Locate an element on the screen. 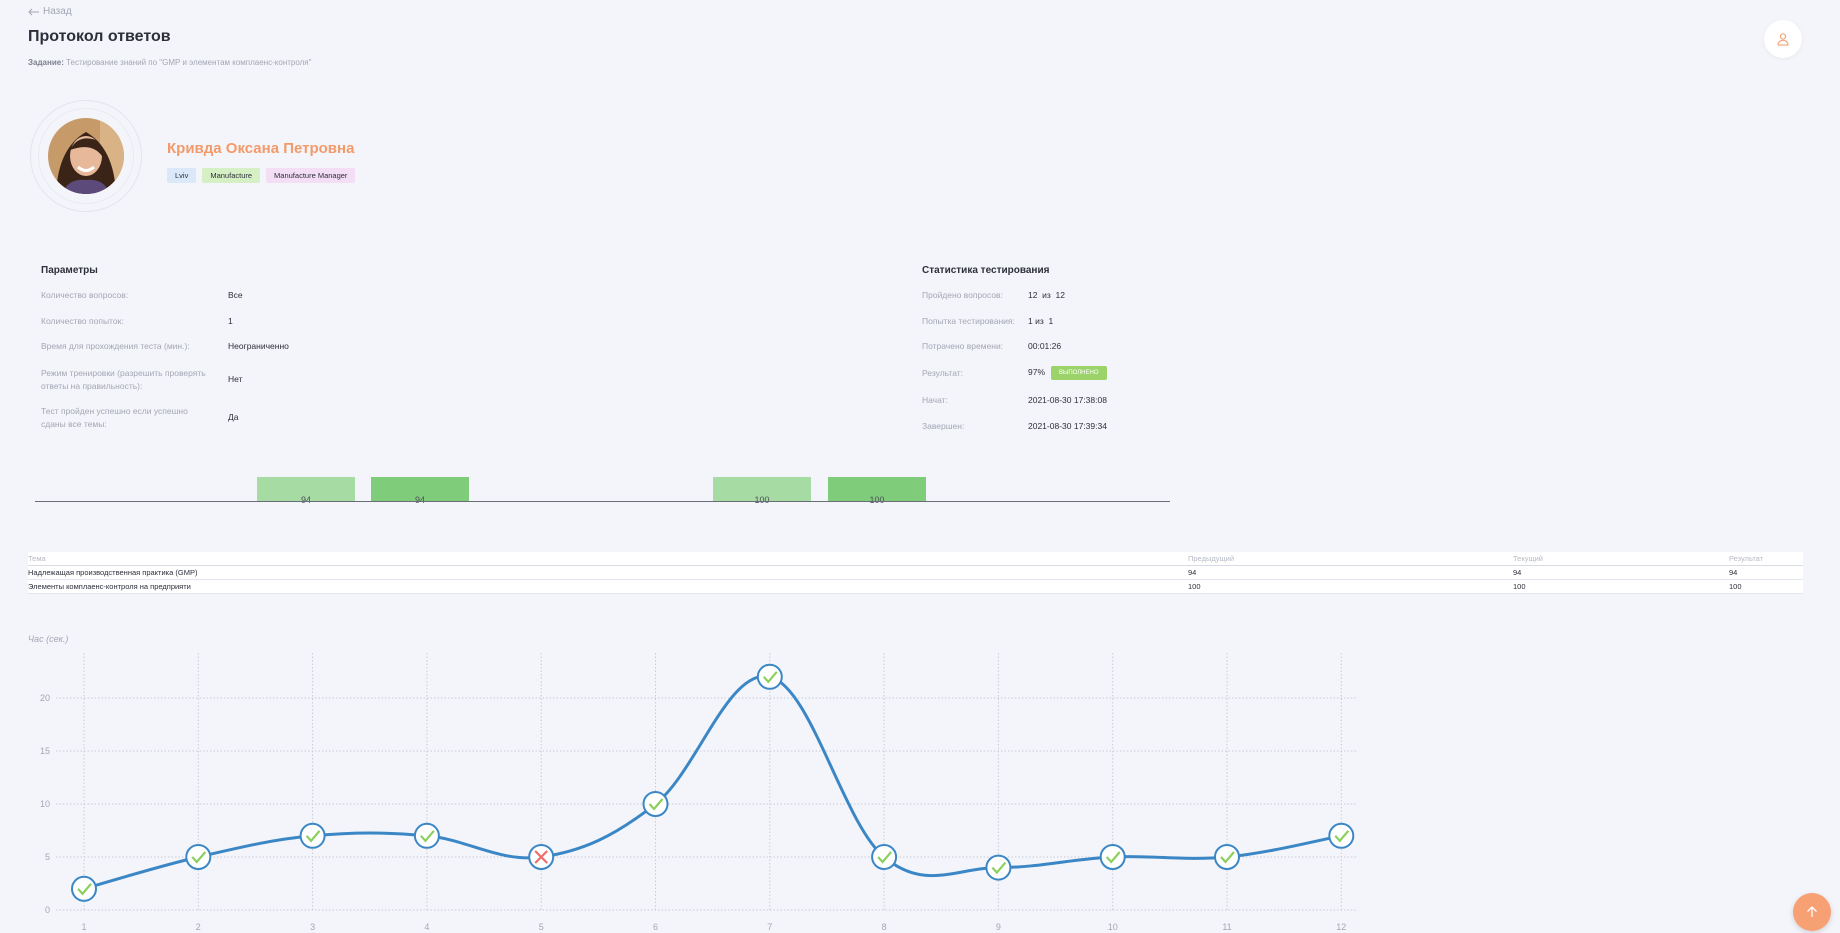  x-tick-label: 10 is located at coordinates (1113, 927).